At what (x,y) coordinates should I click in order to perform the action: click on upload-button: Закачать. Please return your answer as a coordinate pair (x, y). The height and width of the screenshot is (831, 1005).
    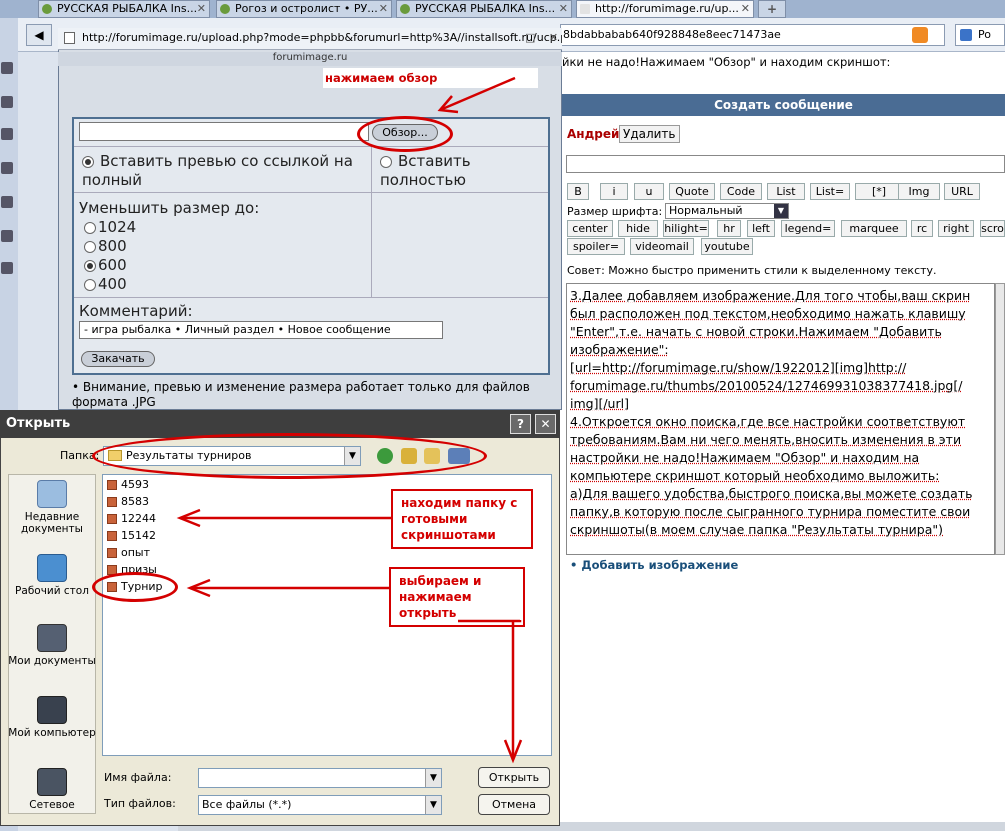
    Looking at the image, I should click on (118, 359).